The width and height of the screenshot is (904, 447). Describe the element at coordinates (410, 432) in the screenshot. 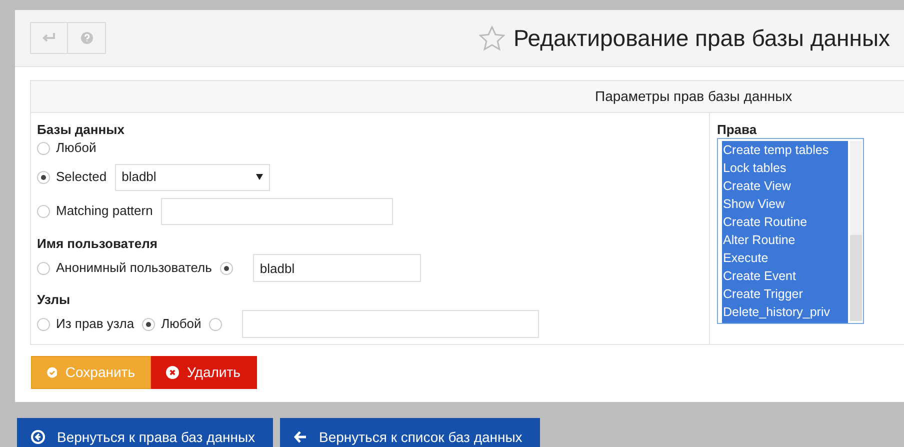

I see `back-nav-button: Вернуться к список баз данных` at that location.